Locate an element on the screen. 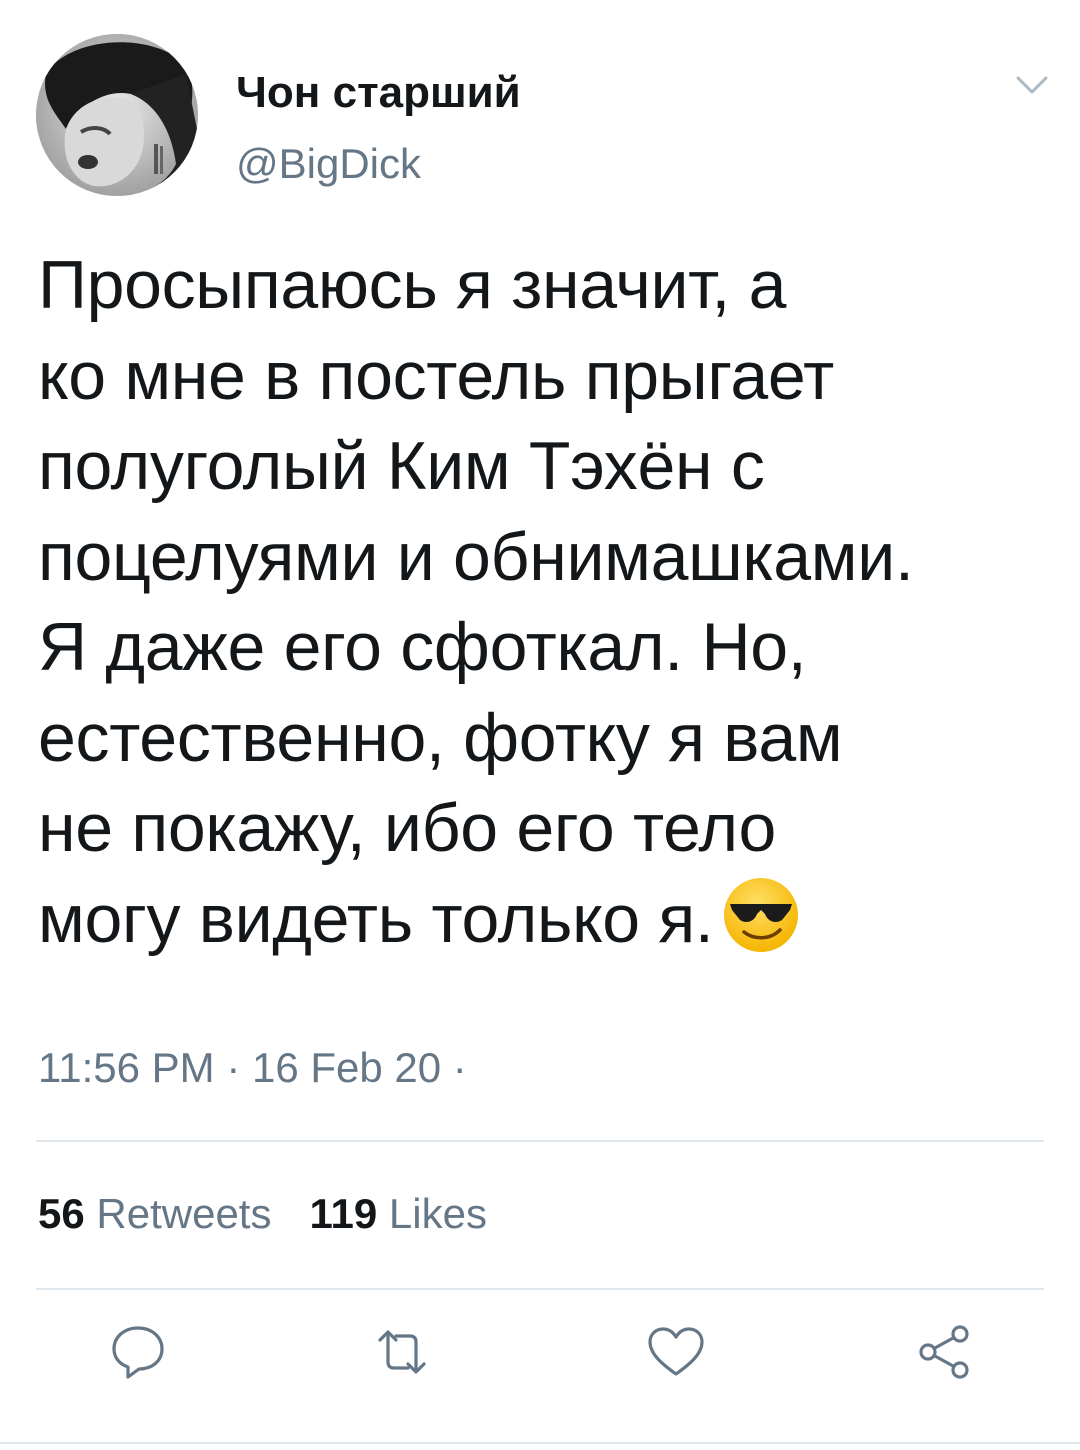 The height and width of the screenshot is (1450, 1080). tweet-stats: 56 Retweets 119 Likes is located at coordinates (262, 1214).